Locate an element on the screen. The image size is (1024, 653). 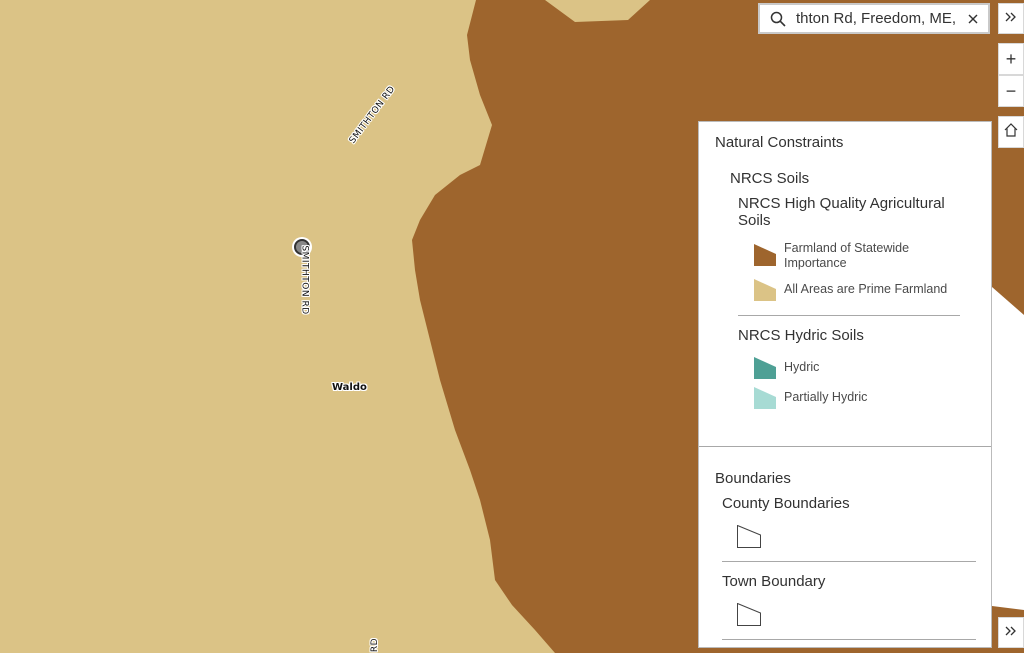
swatch-statewide-importance is located at coordinates (765, 255).